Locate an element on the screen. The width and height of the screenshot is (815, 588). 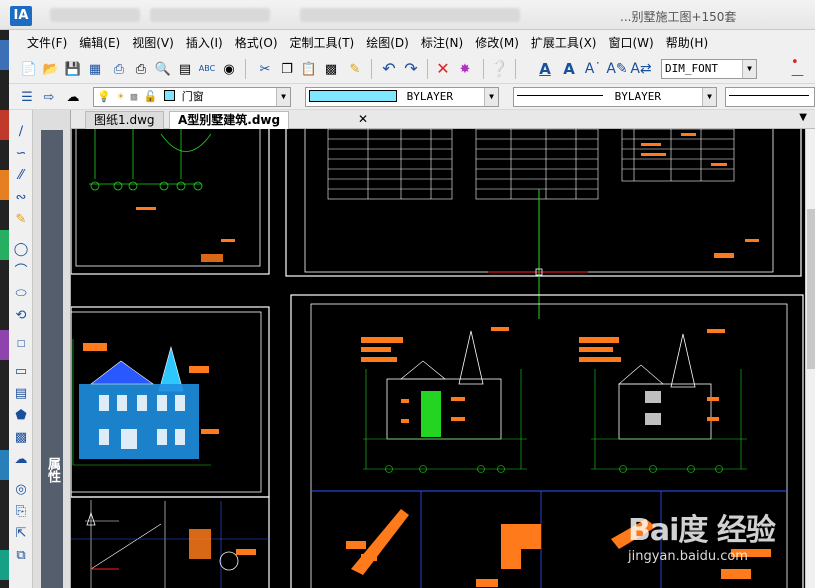
watermark: Bai度 经验 jingyan.baidu.com is located at coordinates (718, 540).